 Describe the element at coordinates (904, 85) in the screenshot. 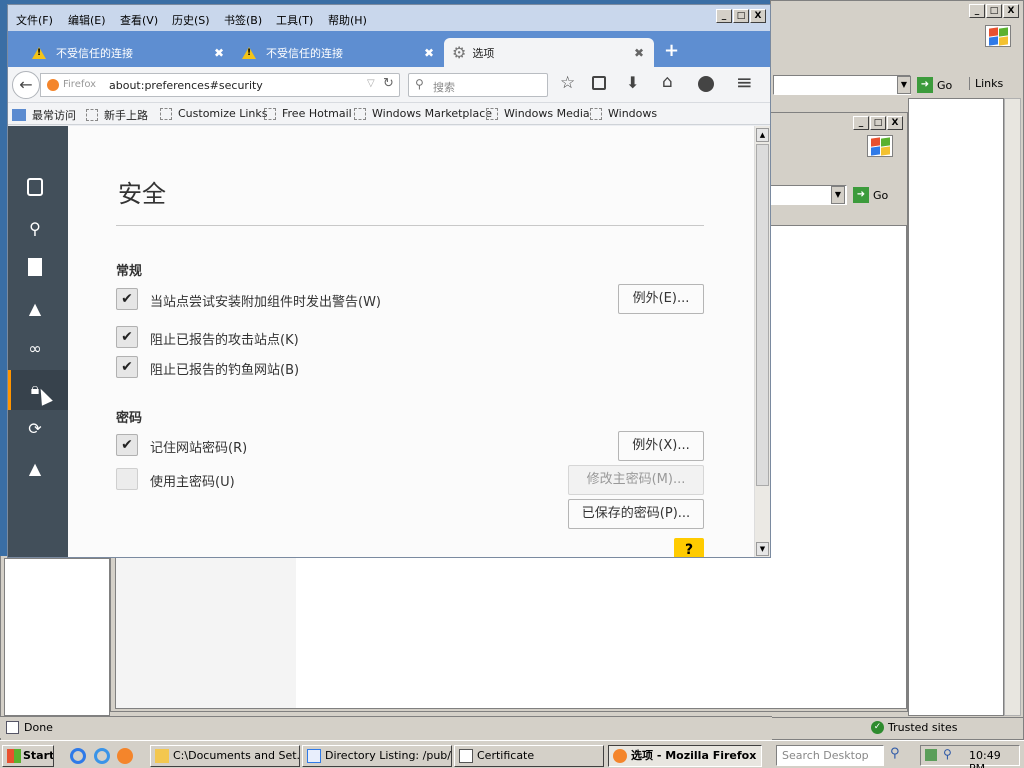

I see `ie-back-address-dropdown: ▼` at that location.